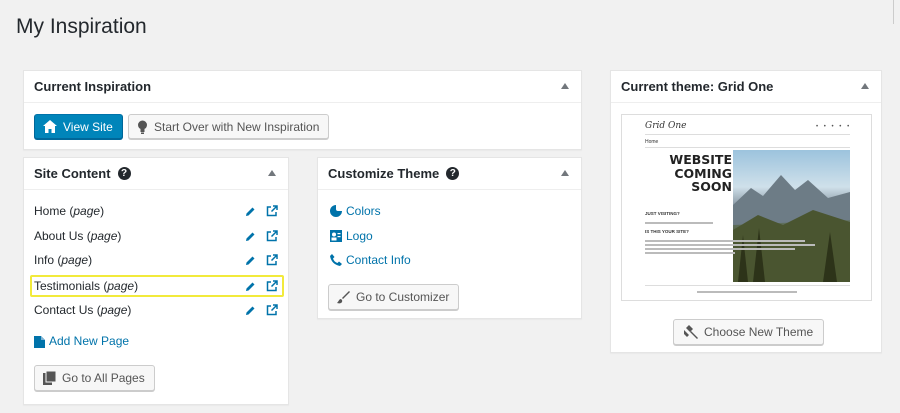 This screenshot has width=900, height=413. I want to click on preview-logo: Grid One, so click(666, 126).